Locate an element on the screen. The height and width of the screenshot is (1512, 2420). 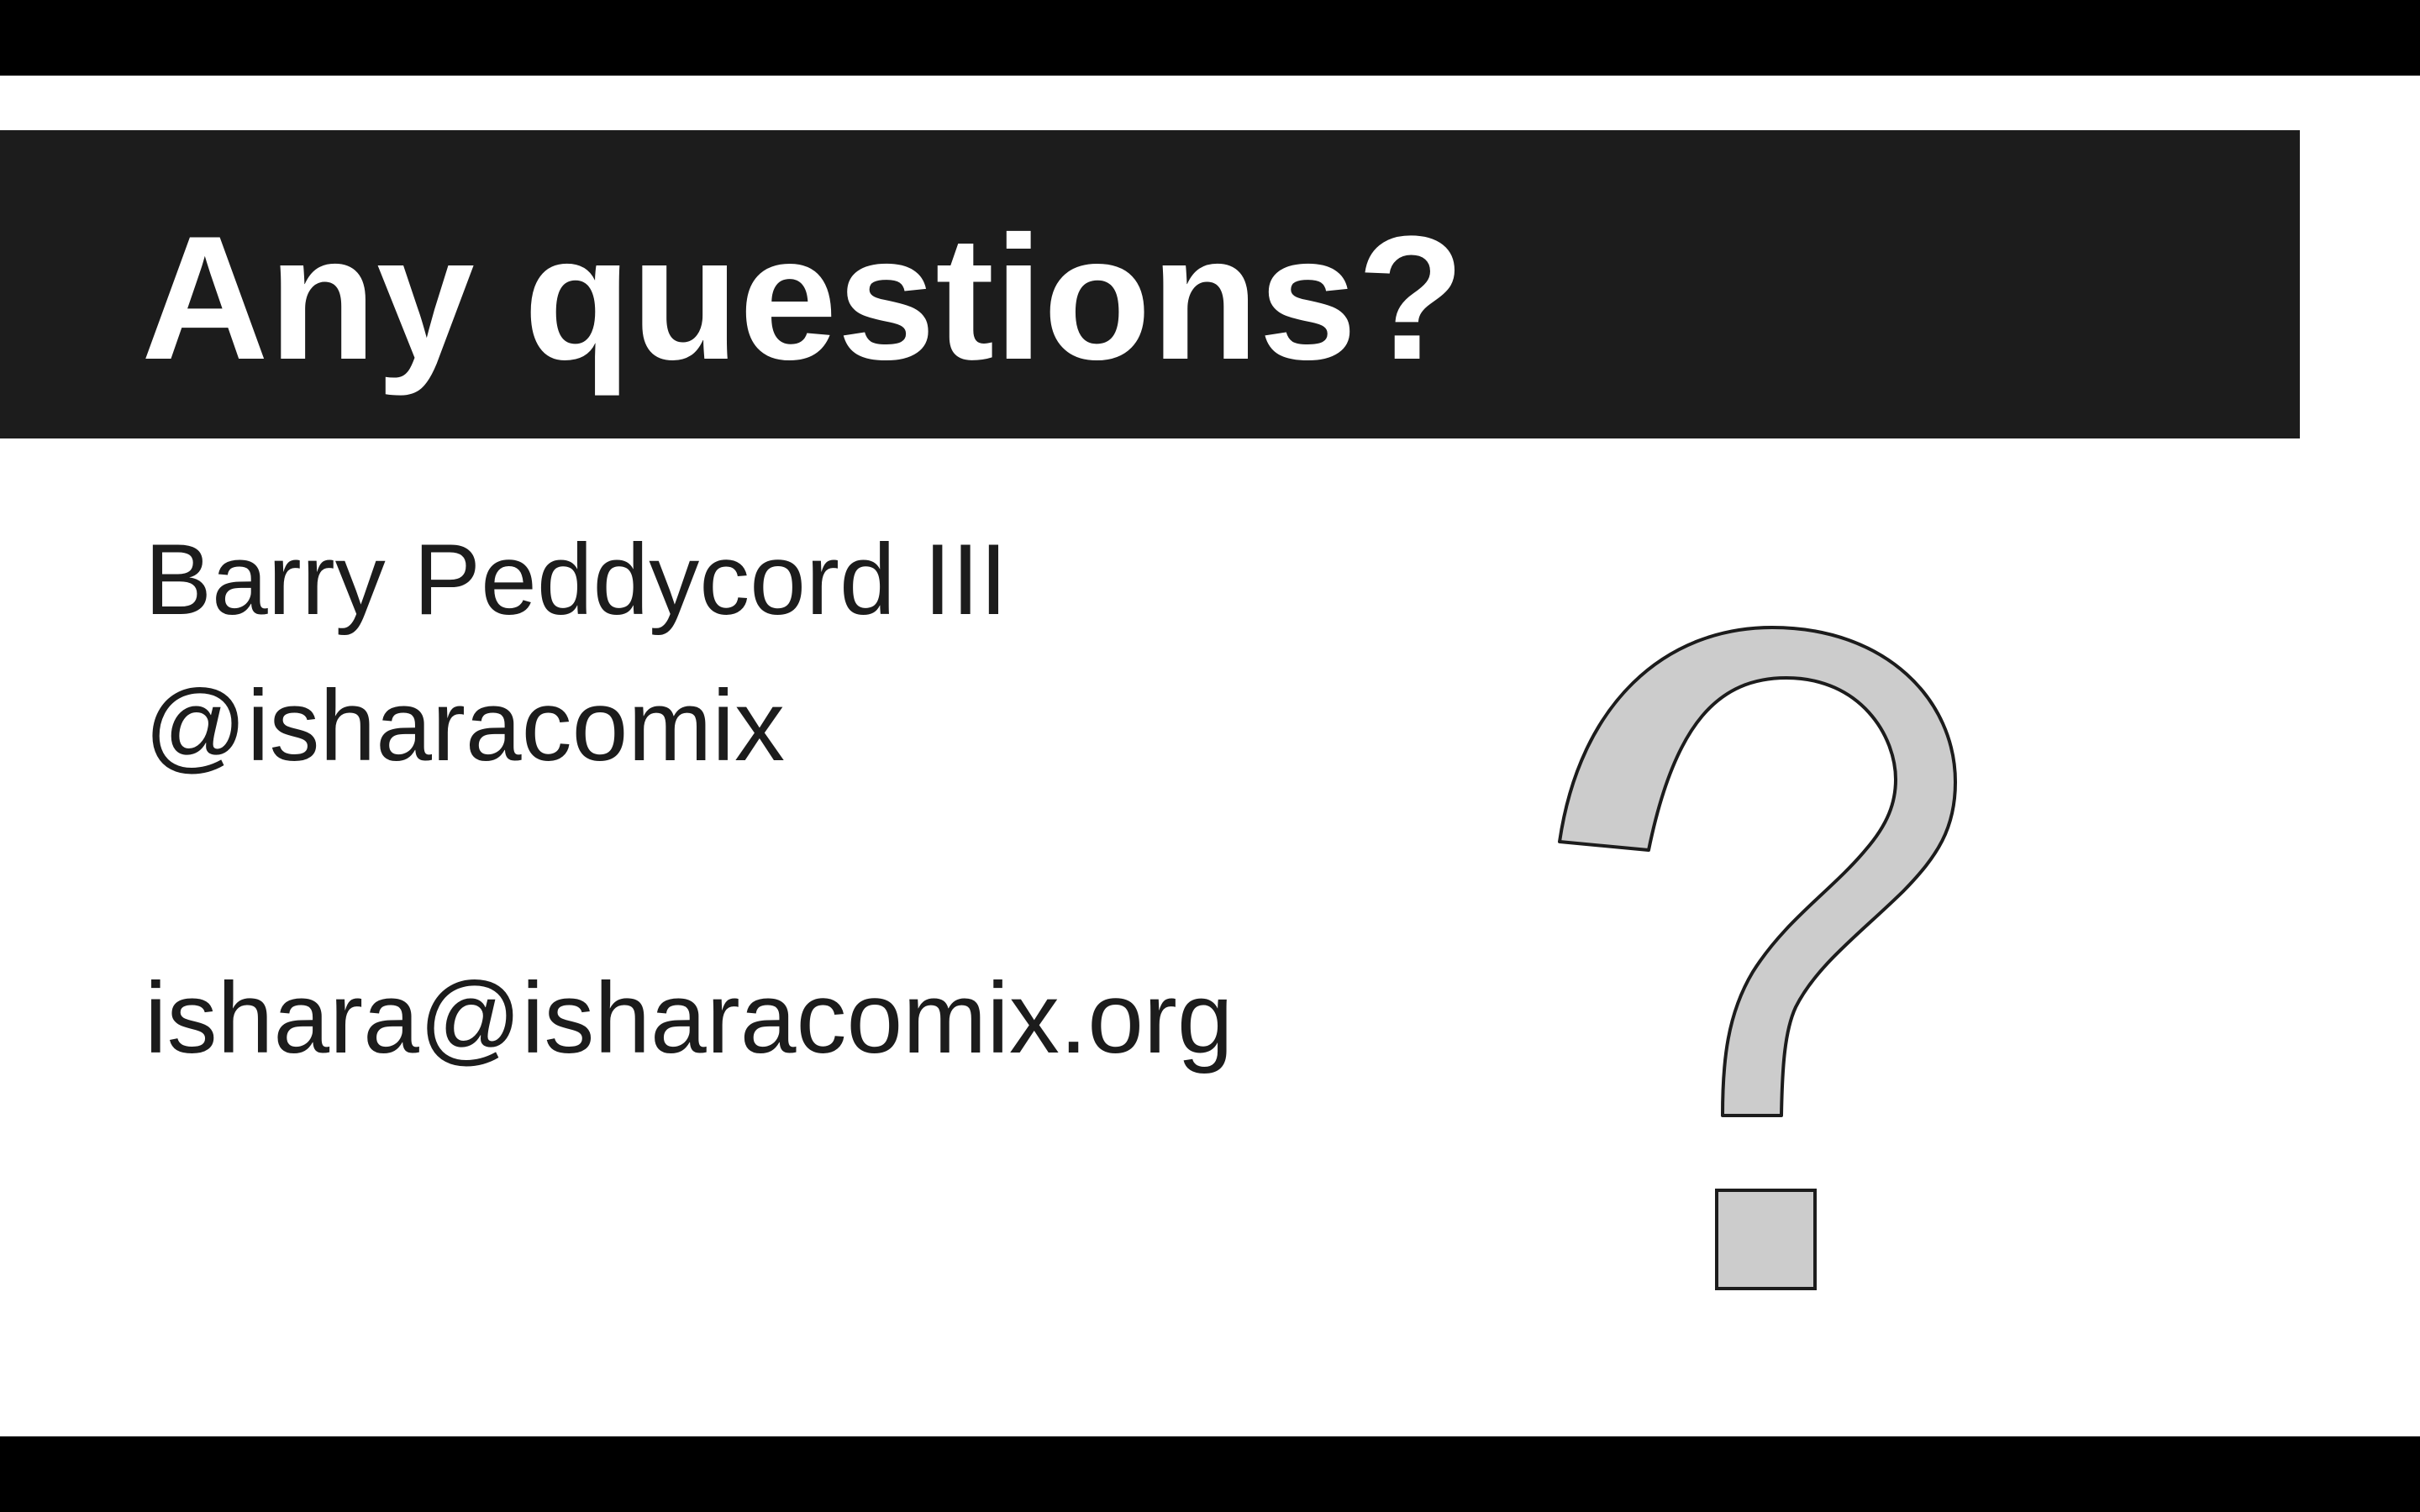
author-handle: @isharacomix is located at coordinates (465, 725).